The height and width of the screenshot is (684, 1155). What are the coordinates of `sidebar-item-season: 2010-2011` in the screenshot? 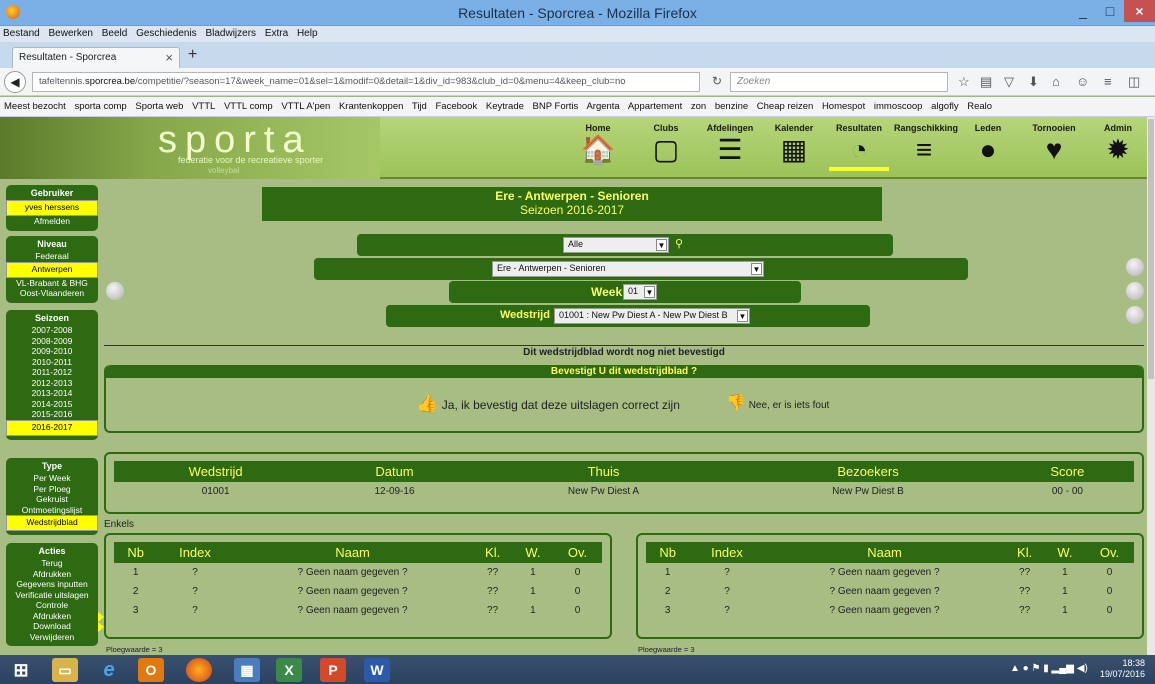 It's located at (52, 362).